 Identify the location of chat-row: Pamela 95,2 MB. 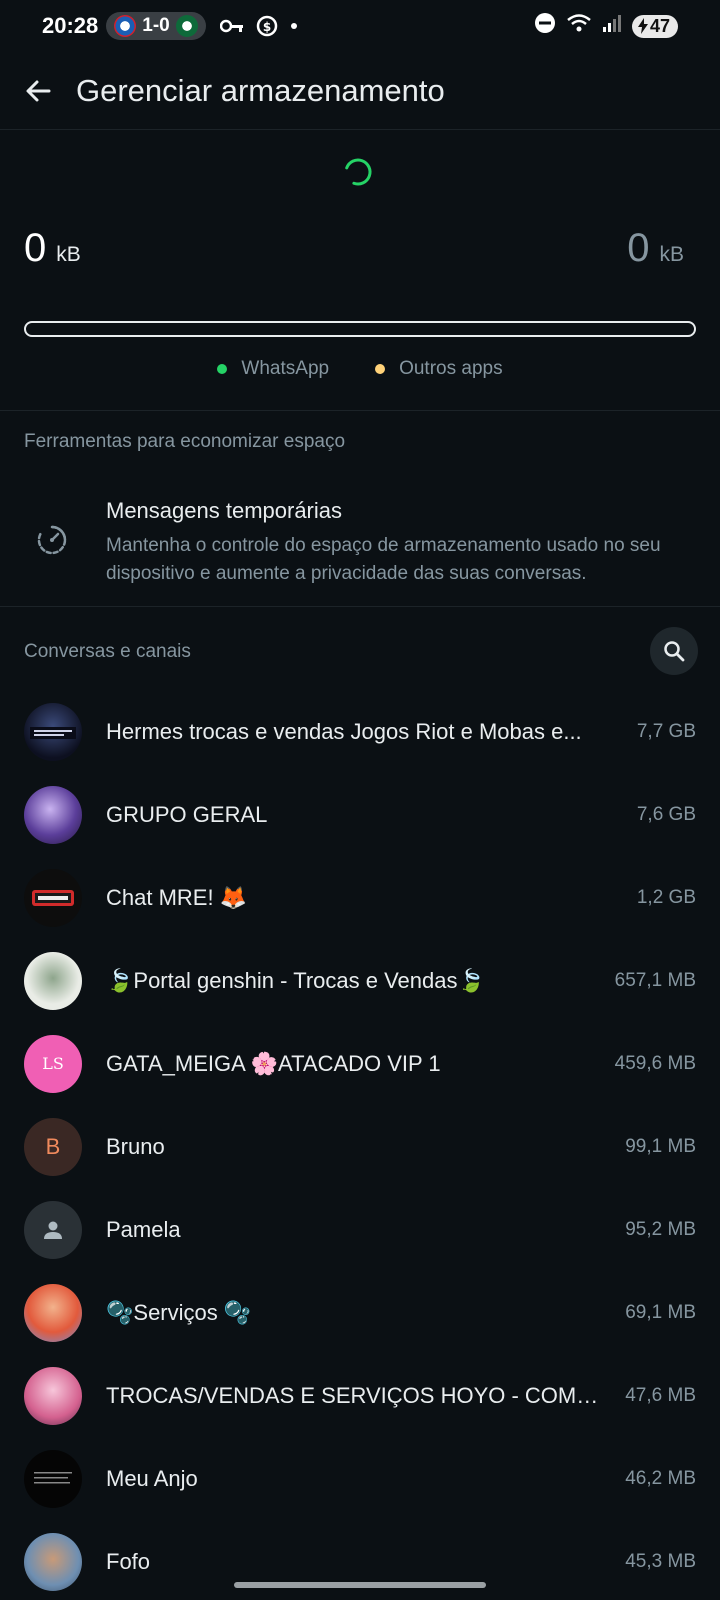
(360, 1230).